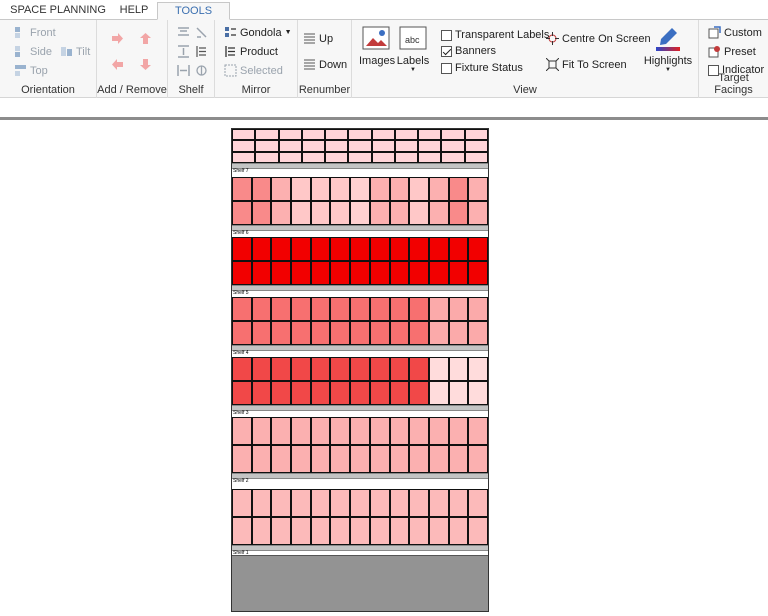  What do you see at coordinates (258, 32) in the screenshot?
I see `mirror-gondola-dropdown: Gondola ▼` at bounding box center [258, 32].